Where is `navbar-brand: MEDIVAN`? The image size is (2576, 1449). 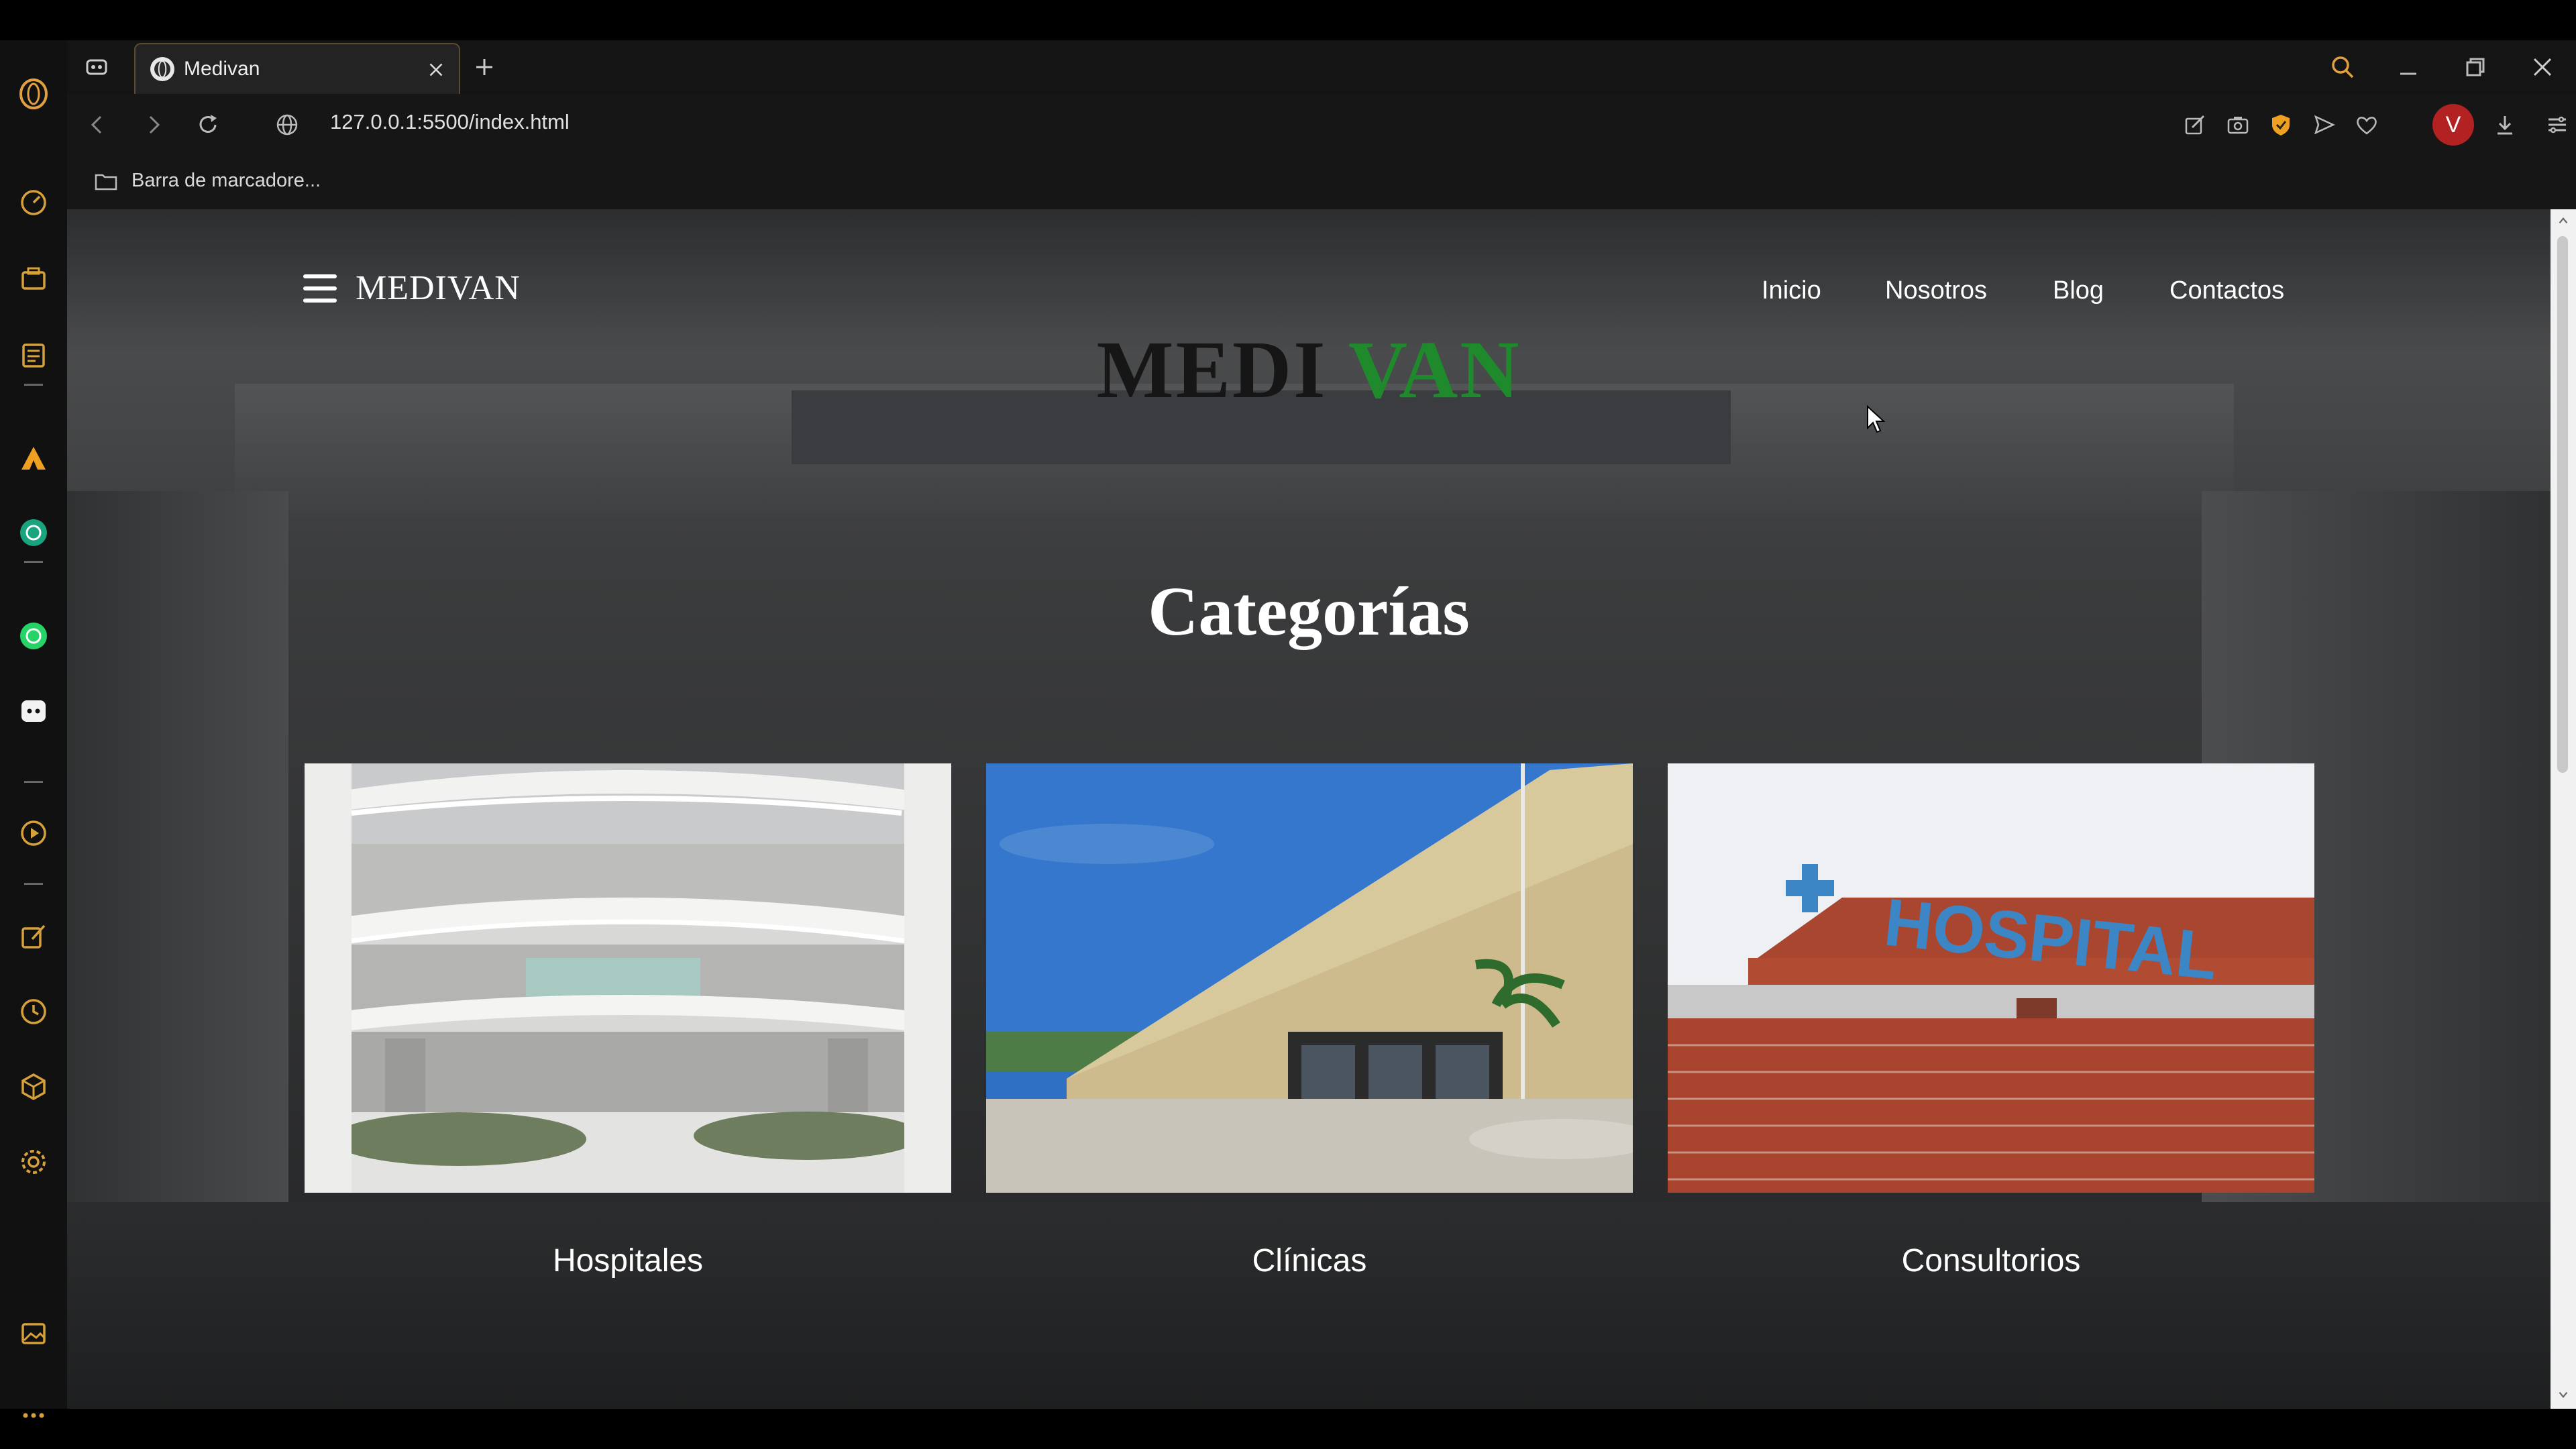
navbar-brand: MEDIVAN is located at coordinates (412, 288).